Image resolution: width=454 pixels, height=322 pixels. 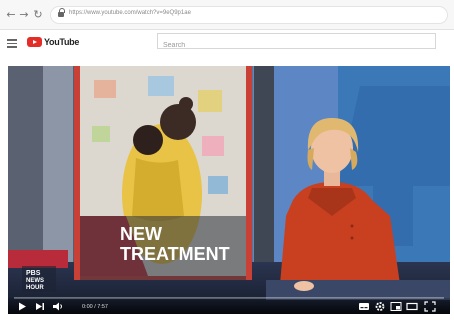 What do you see at coordinates (40, 306) in the screenshot?
I see `next-icon` at bounding box center [40, 306].